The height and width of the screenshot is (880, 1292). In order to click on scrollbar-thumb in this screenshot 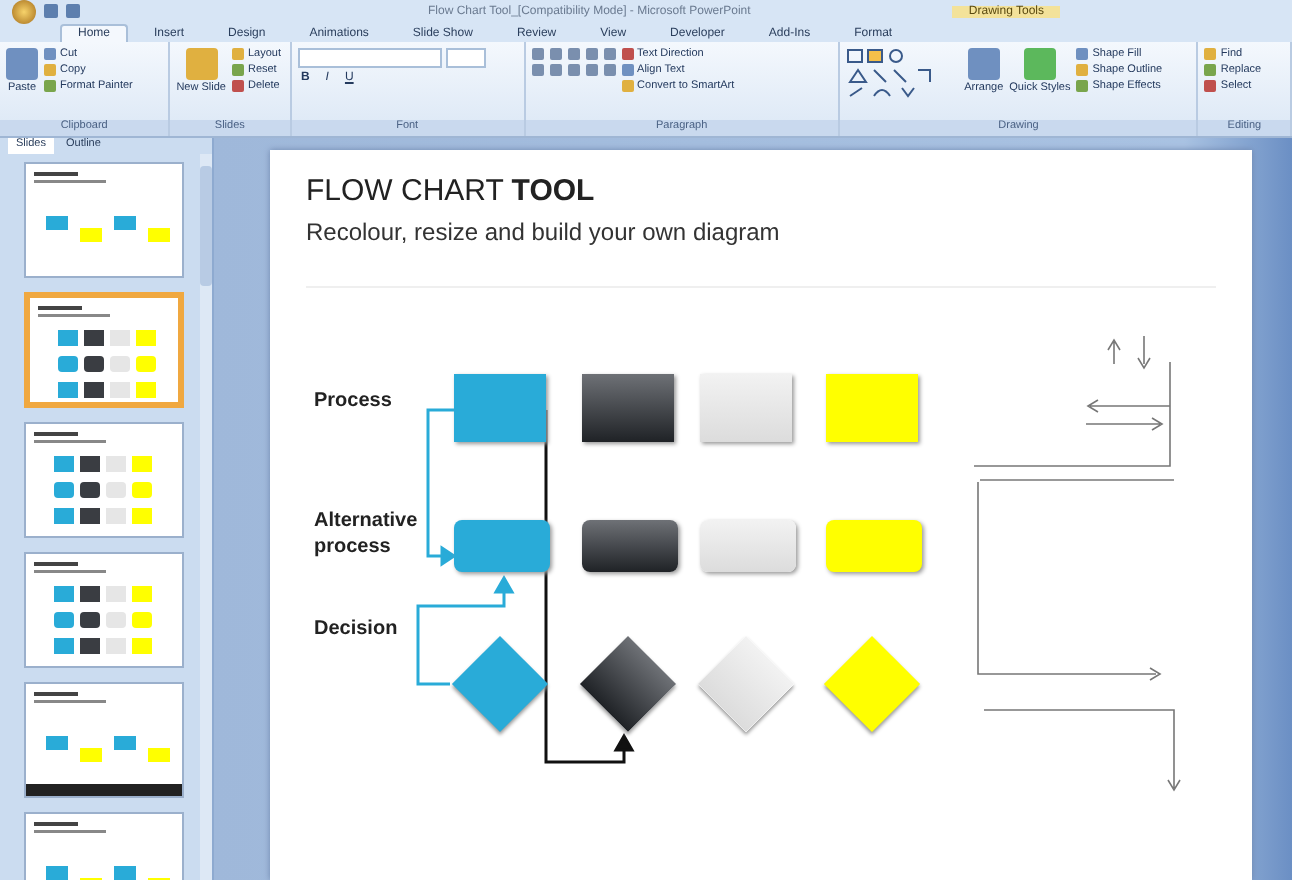, I will do `click(206, 226)`.